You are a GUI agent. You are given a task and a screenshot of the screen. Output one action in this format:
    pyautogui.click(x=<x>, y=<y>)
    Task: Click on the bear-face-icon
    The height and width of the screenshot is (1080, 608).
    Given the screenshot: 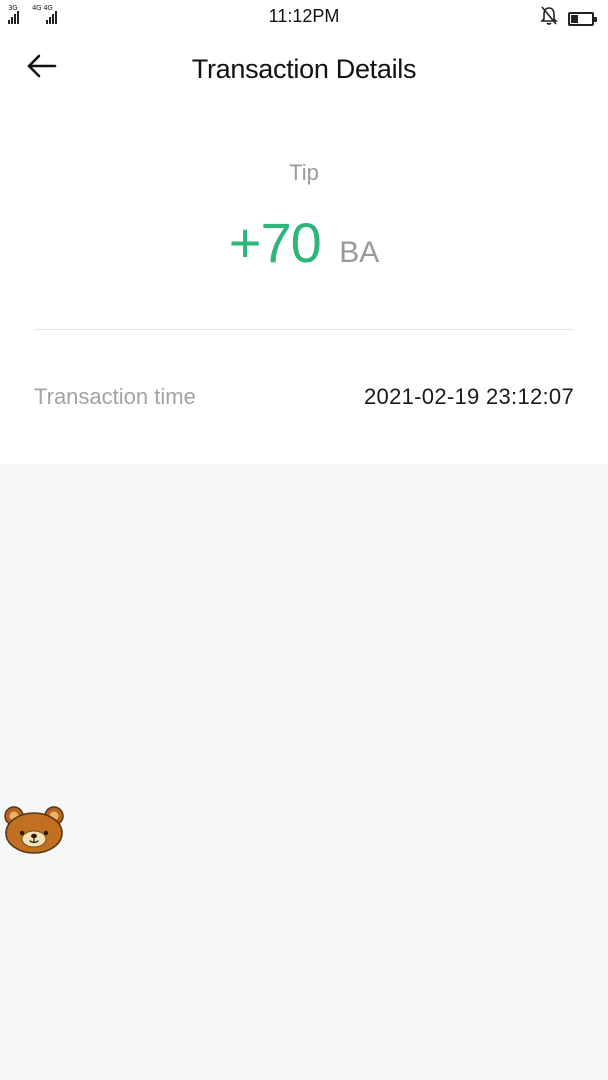 What is the action you would take?
    pyautogui.click(x=34, y=833)
    